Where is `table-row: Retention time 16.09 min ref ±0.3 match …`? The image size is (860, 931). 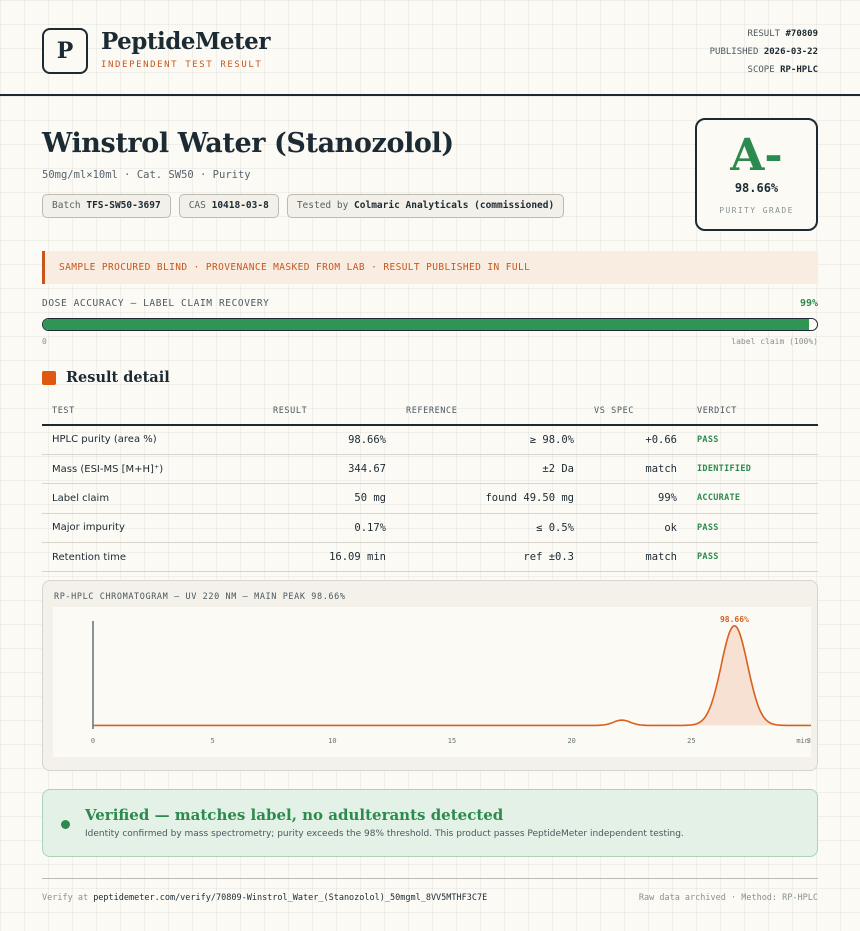 table-row: Retention time 16.09 min ref ±0.3 match … is located at coordinates (430, 557).